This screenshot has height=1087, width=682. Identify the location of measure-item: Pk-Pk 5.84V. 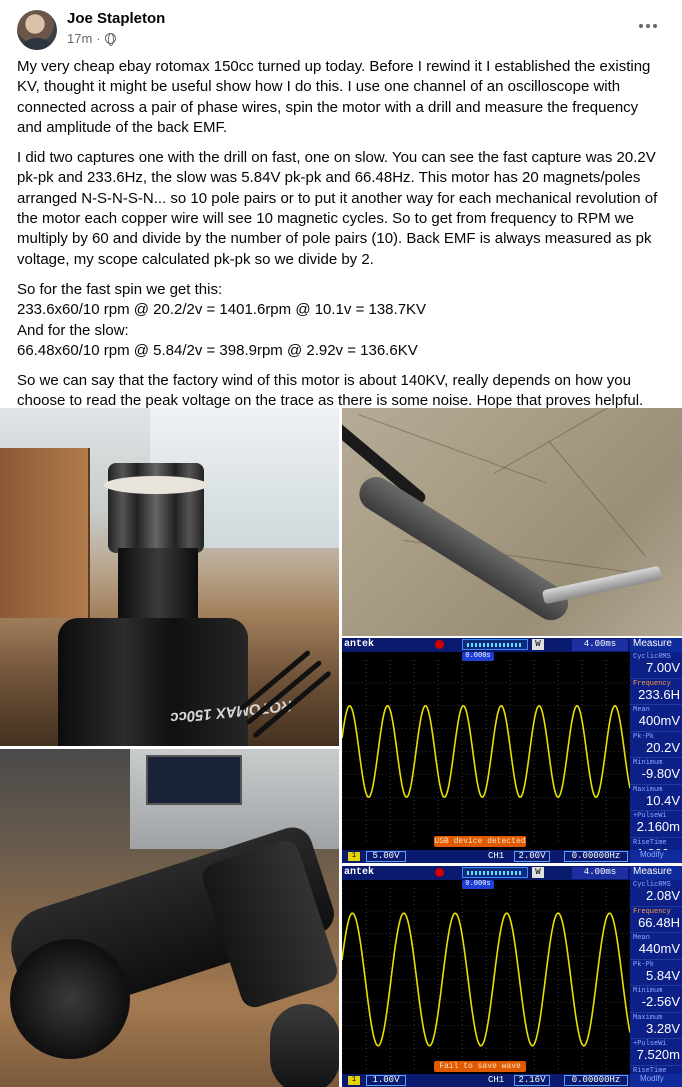
(656, 972).